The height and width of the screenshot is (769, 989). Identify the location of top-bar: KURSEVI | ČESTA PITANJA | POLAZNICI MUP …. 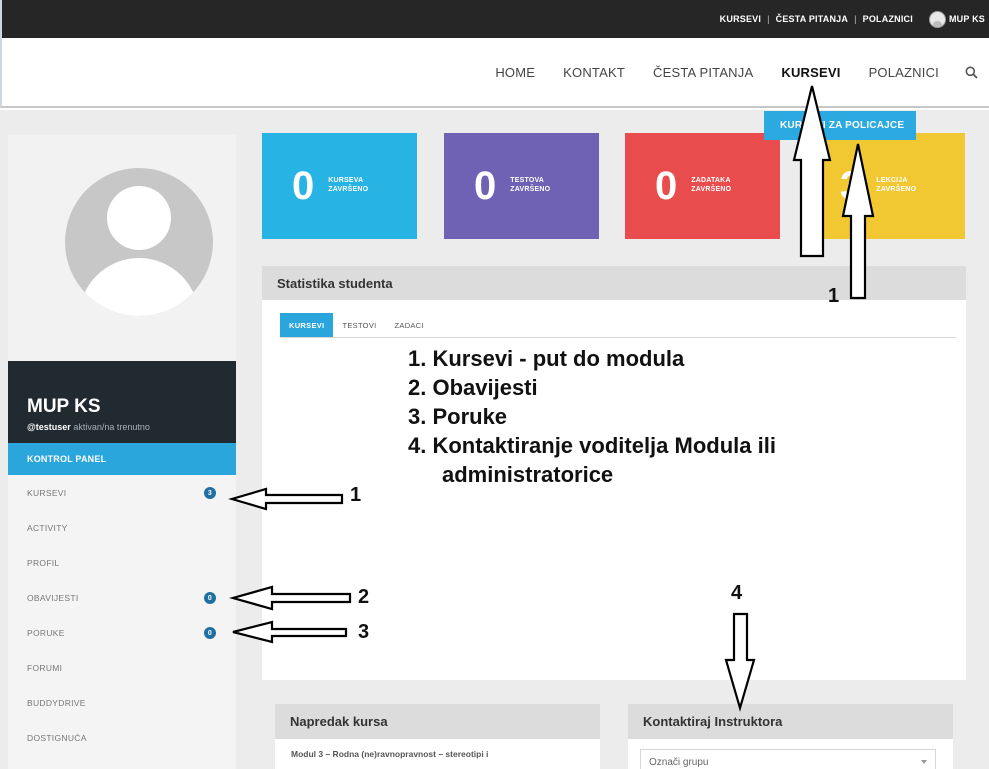
(494, 19).